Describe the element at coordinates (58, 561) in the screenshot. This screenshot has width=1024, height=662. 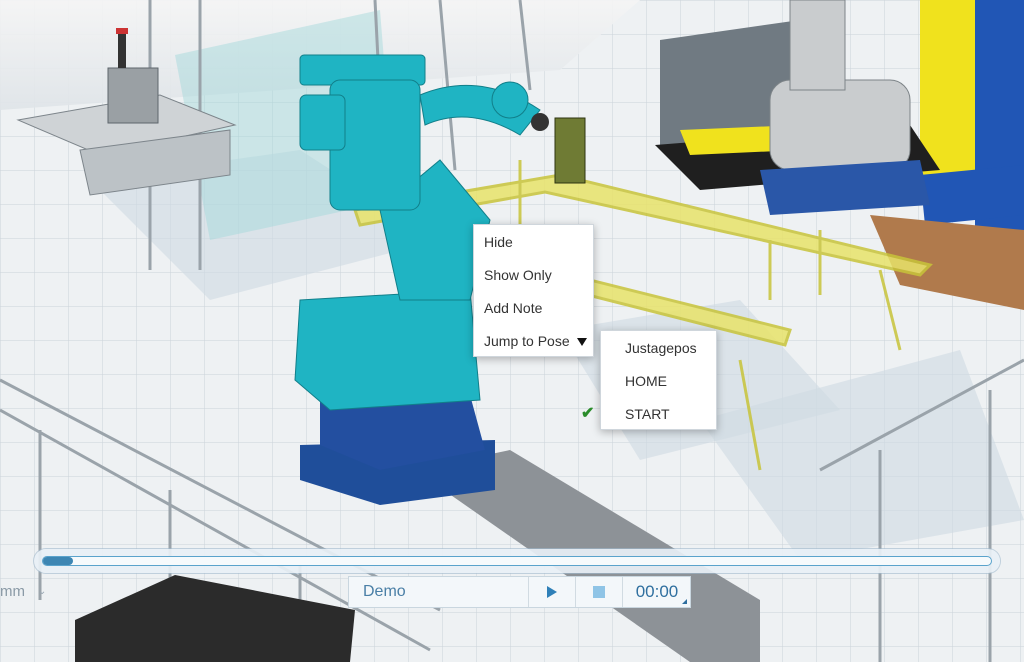
I see `timeline-progress` at that location.